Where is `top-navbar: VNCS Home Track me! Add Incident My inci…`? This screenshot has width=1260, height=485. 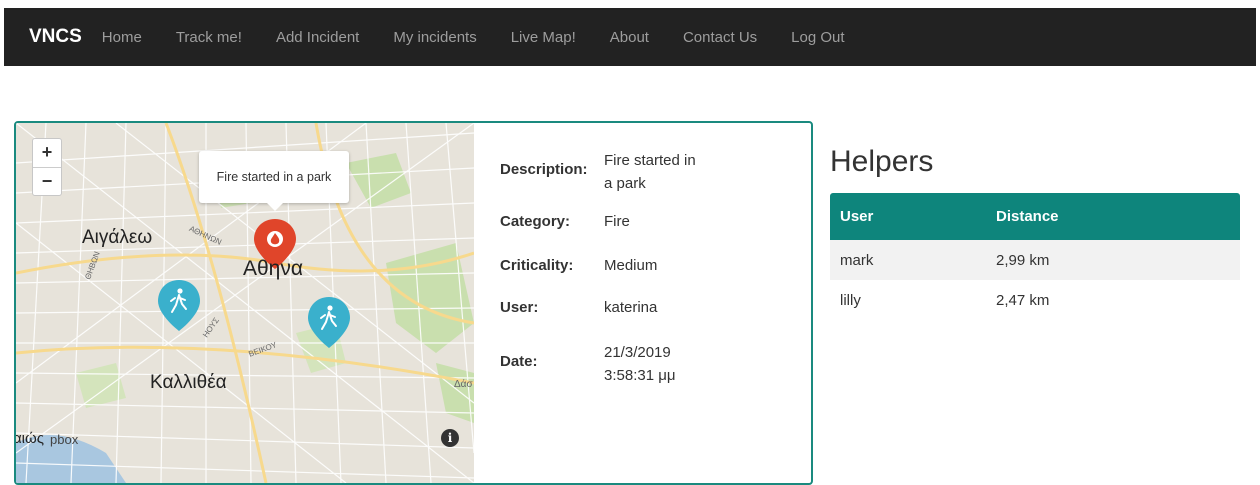
top-navbar: VNCS Home Track me! Add Incident My inci… is located at coordinates (630, 37).